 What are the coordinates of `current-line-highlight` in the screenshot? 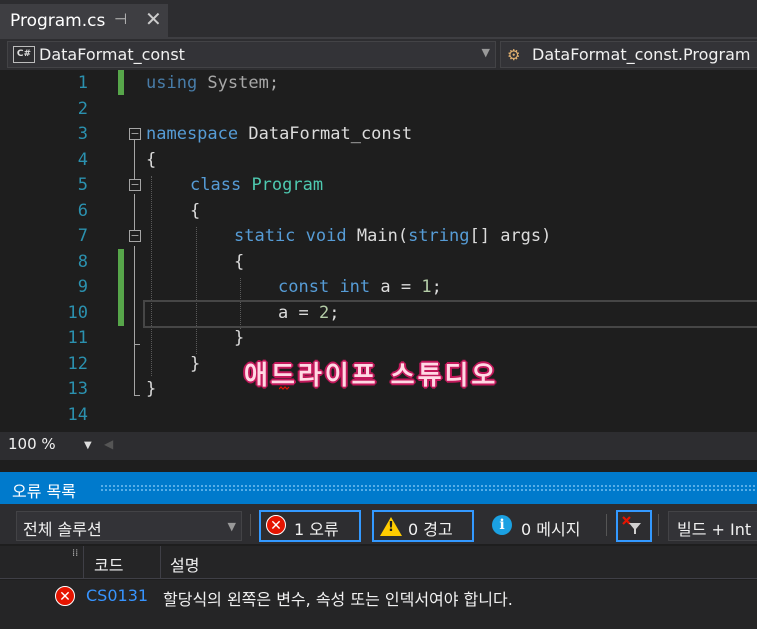 It's located at (450, 314).